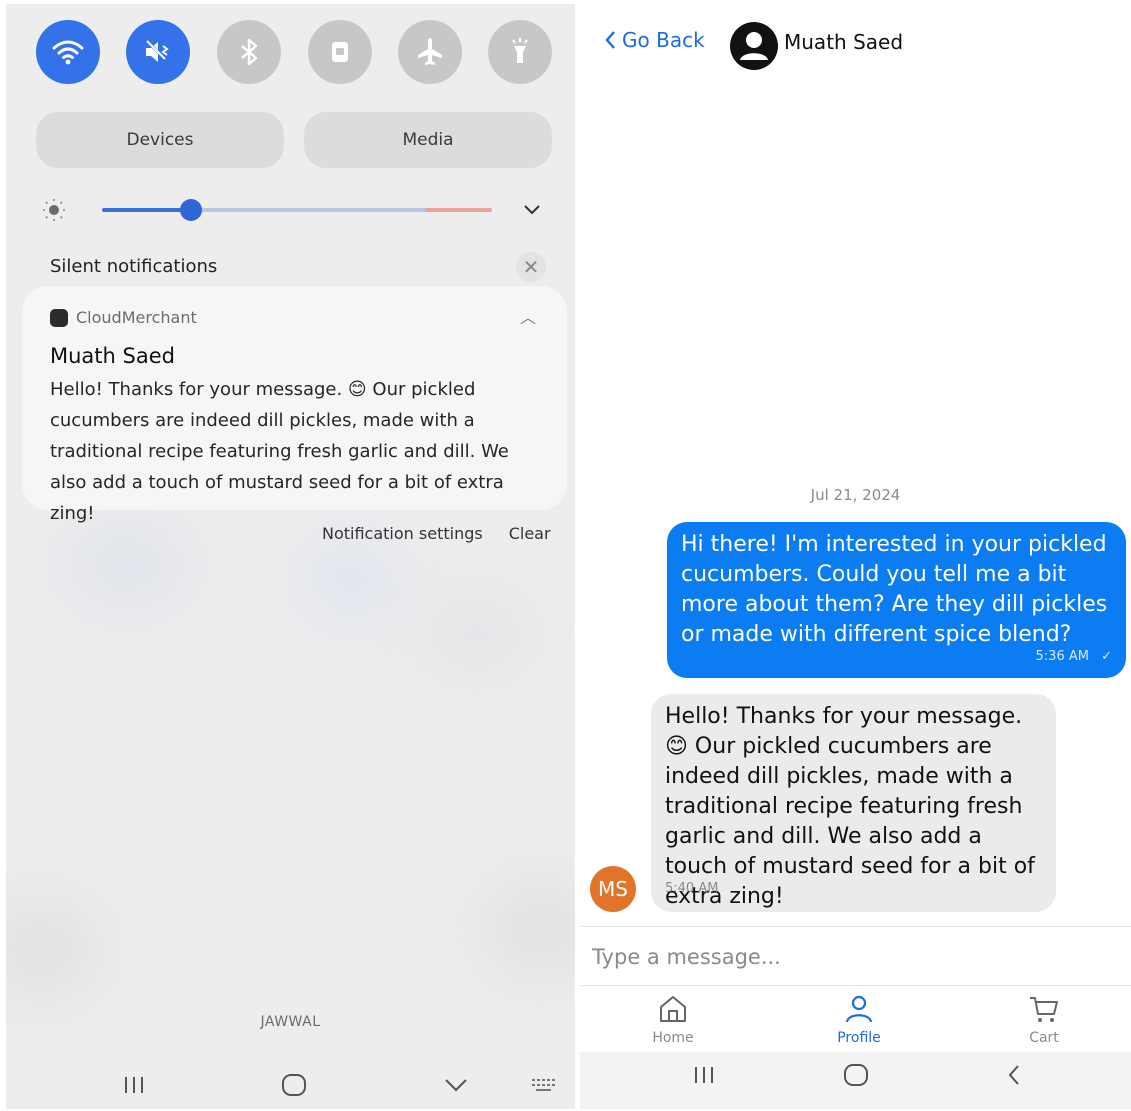 The width and height of the screenshot is (1131, 1111). What do you see at coordinates (1044, 1038) in the screenshot?
I see `tab-cart-label: Cart` at bounding box center [1044, 1038].